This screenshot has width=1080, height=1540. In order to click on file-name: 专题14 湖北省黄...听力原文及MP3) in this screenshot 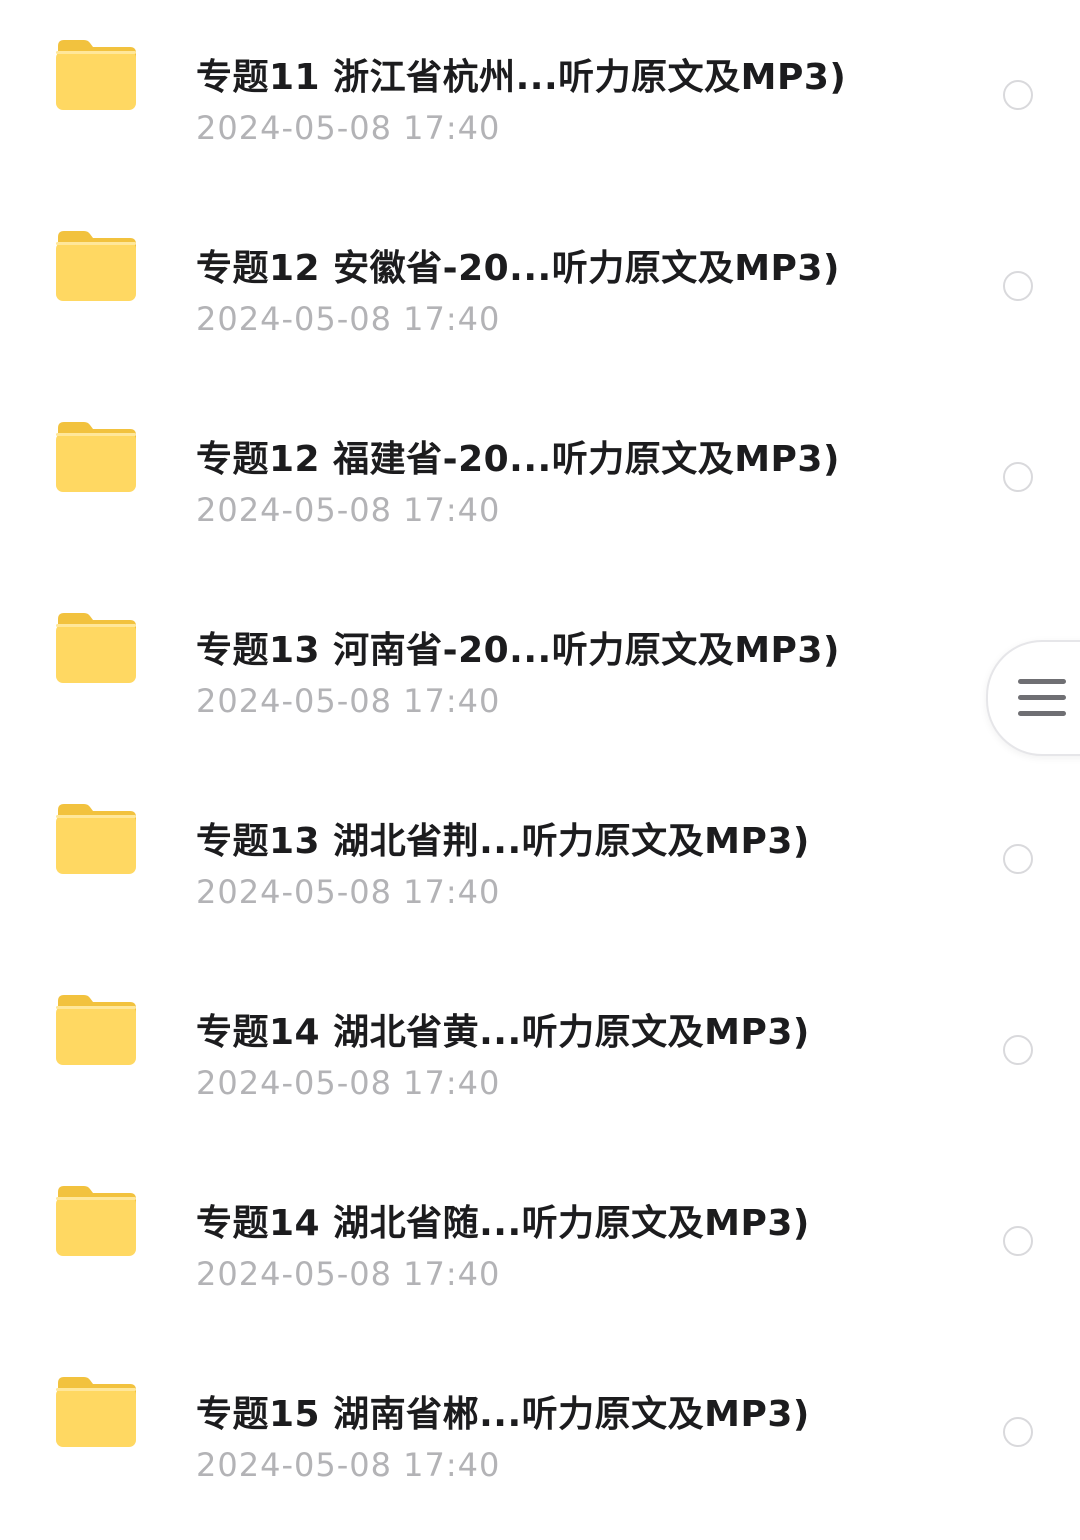, I will do `click(503, 1032)`.